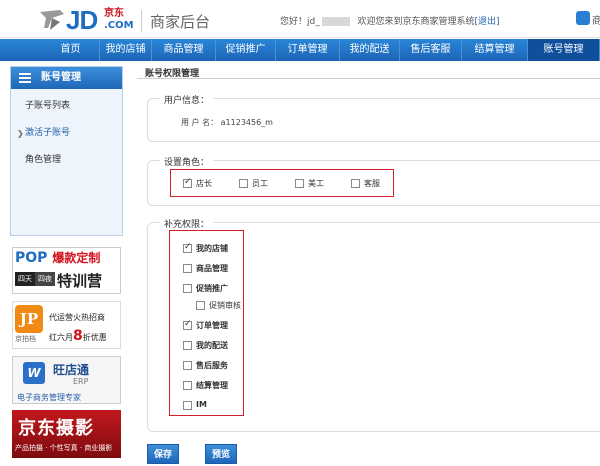 Image resolution: width=600 pixels, height=466 pixels. What do you see at coordinates (204, 183) in the screenshot?
I see `role-manager-label: 店长` at bounding box center [204, 183].